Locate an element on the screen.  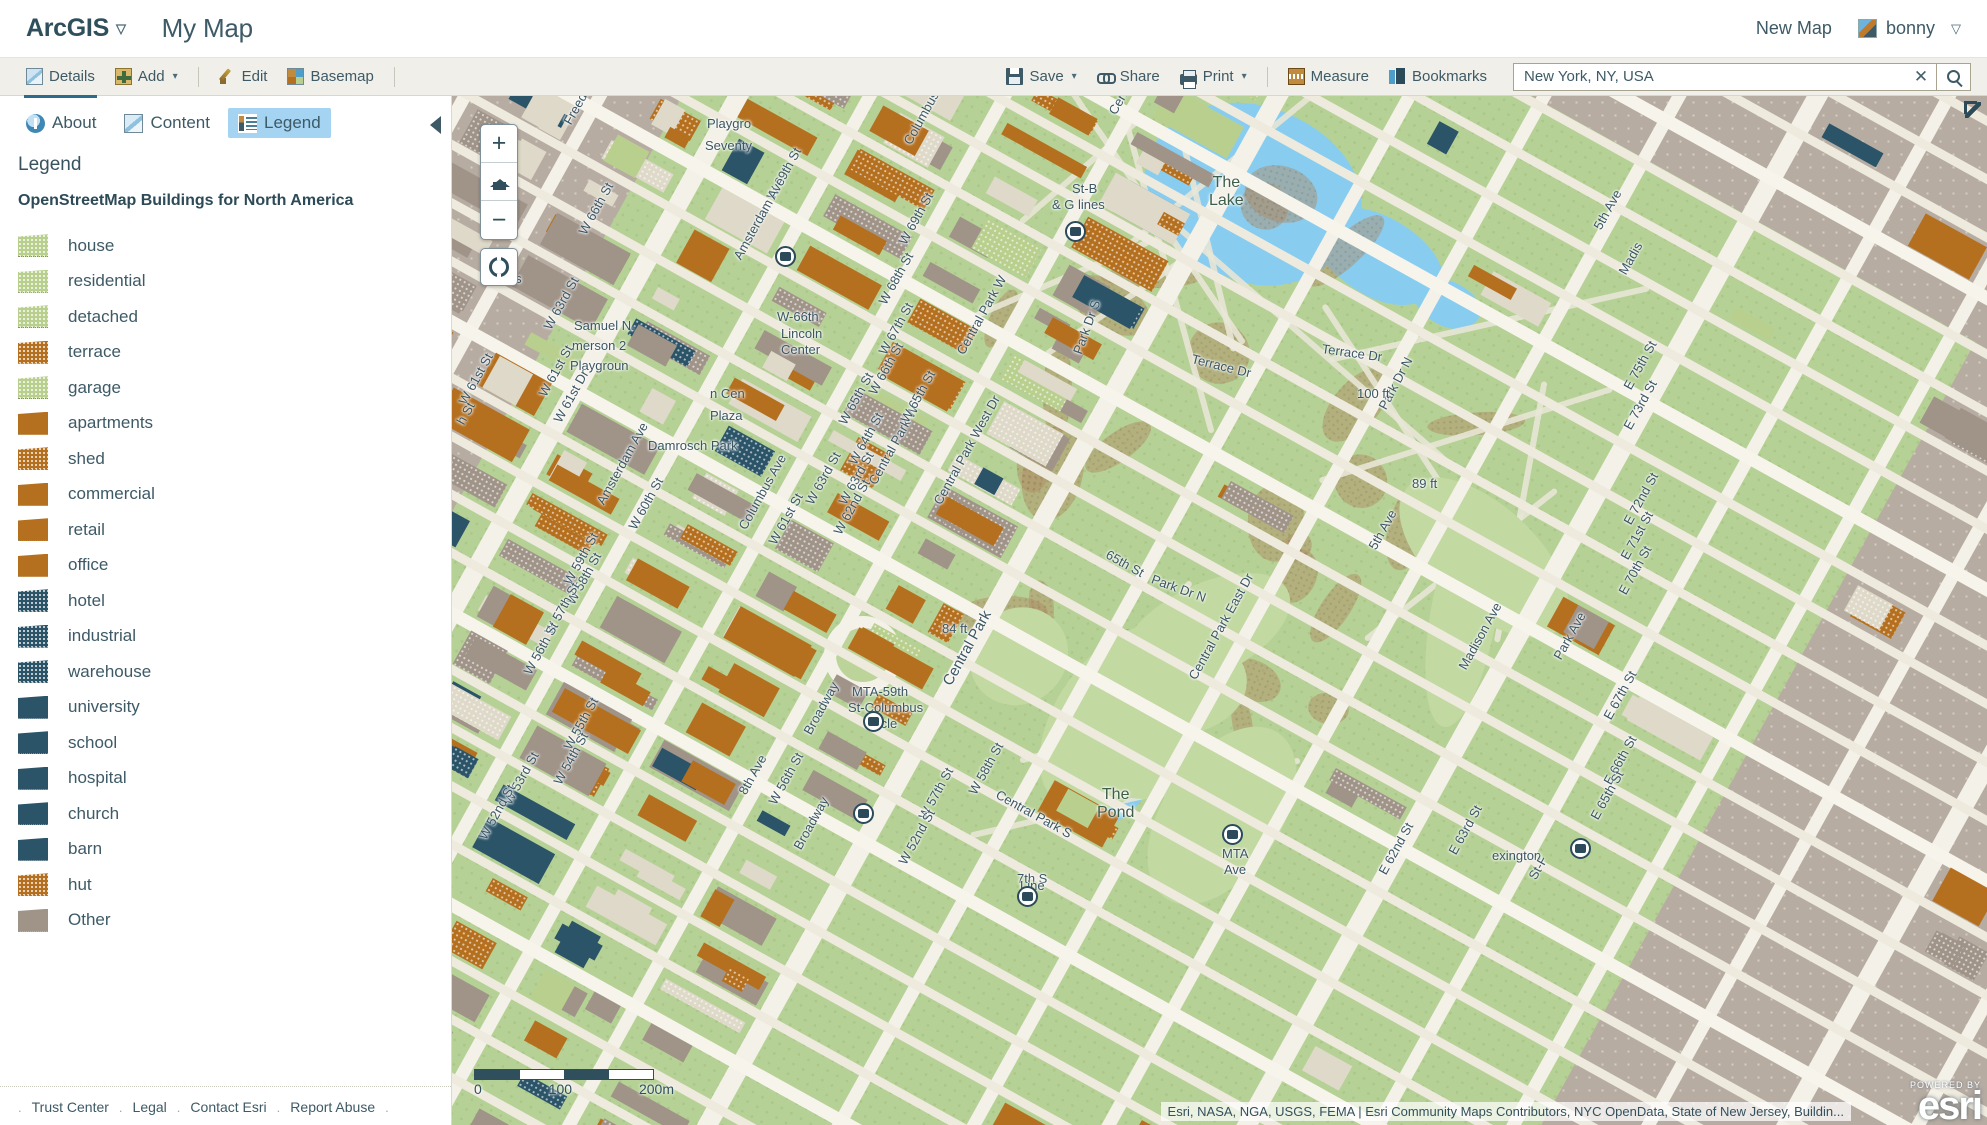
tab-about: About is located at coordinates (61, 123).